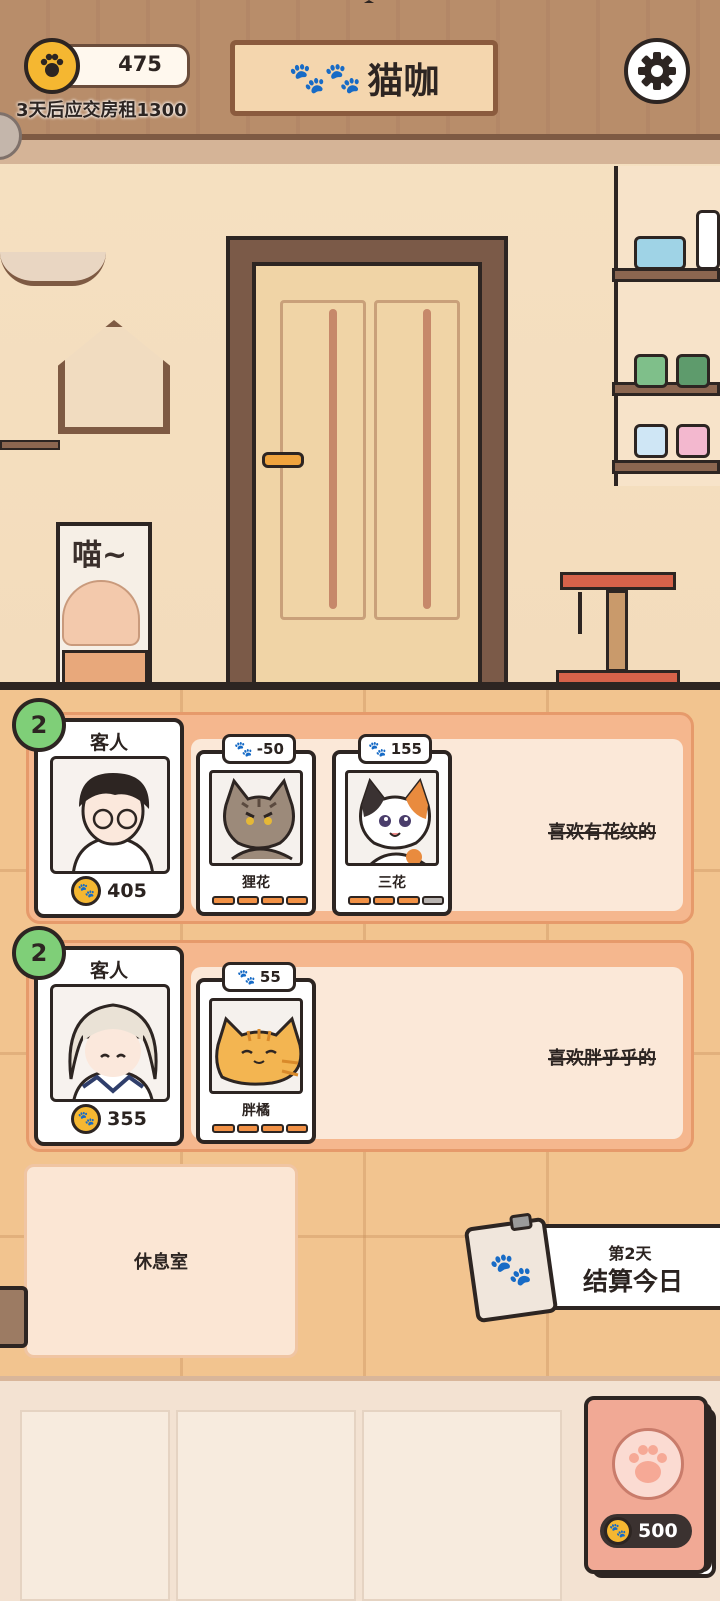 This screenshot has height=1601, width=720. What do you see at coordinates (30, 445) in the screenshot?
I see `wall-shelf` at bounding box center [30, 445].